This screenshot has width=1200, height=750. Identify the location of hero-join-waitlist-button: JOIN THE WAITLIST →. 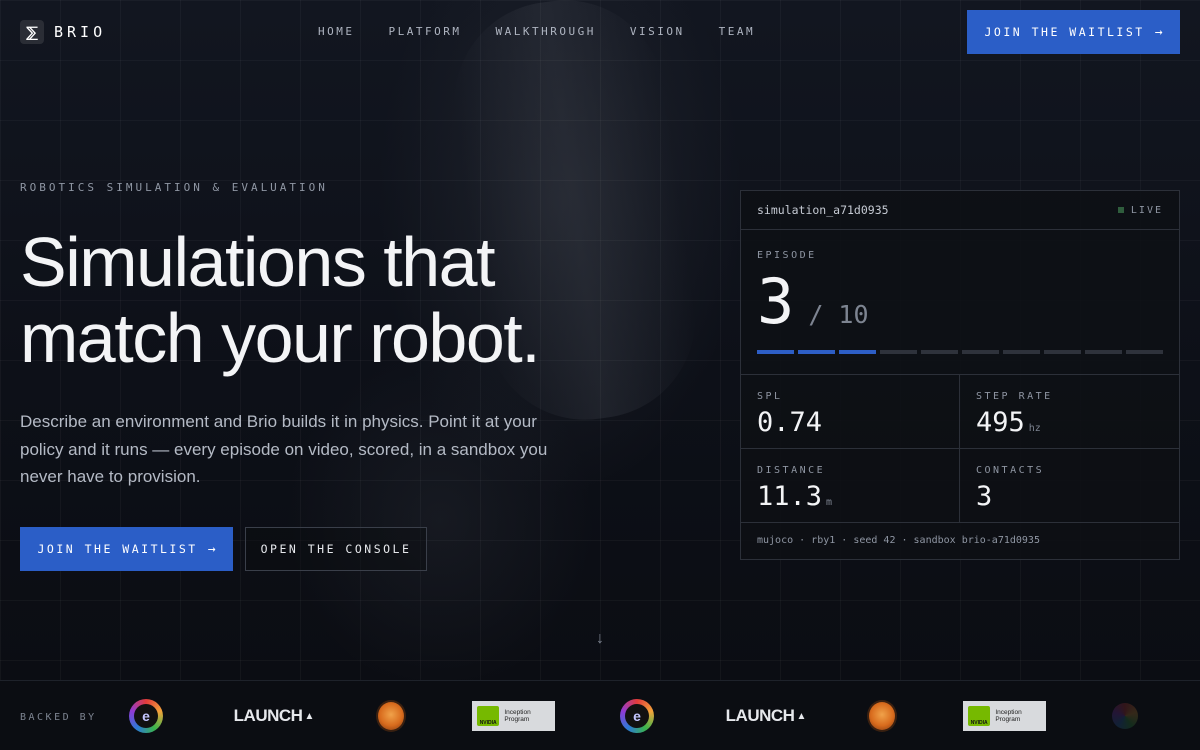
(126, 549).